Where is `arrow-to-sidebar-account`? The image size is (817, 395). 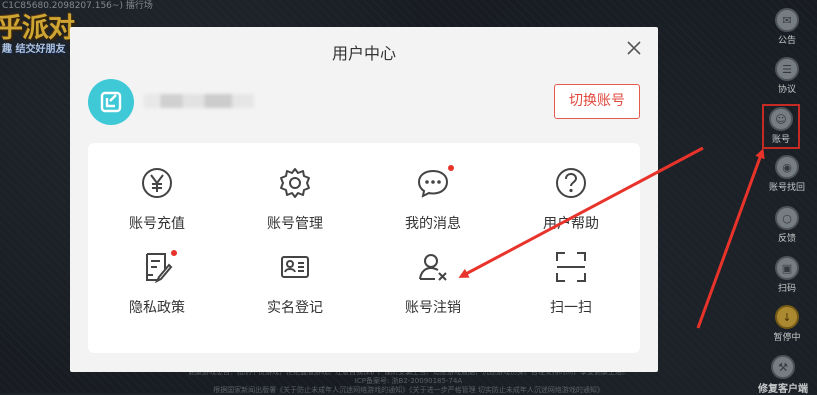
arrow-to-sidebar-account is located at coordinates (730, 238).